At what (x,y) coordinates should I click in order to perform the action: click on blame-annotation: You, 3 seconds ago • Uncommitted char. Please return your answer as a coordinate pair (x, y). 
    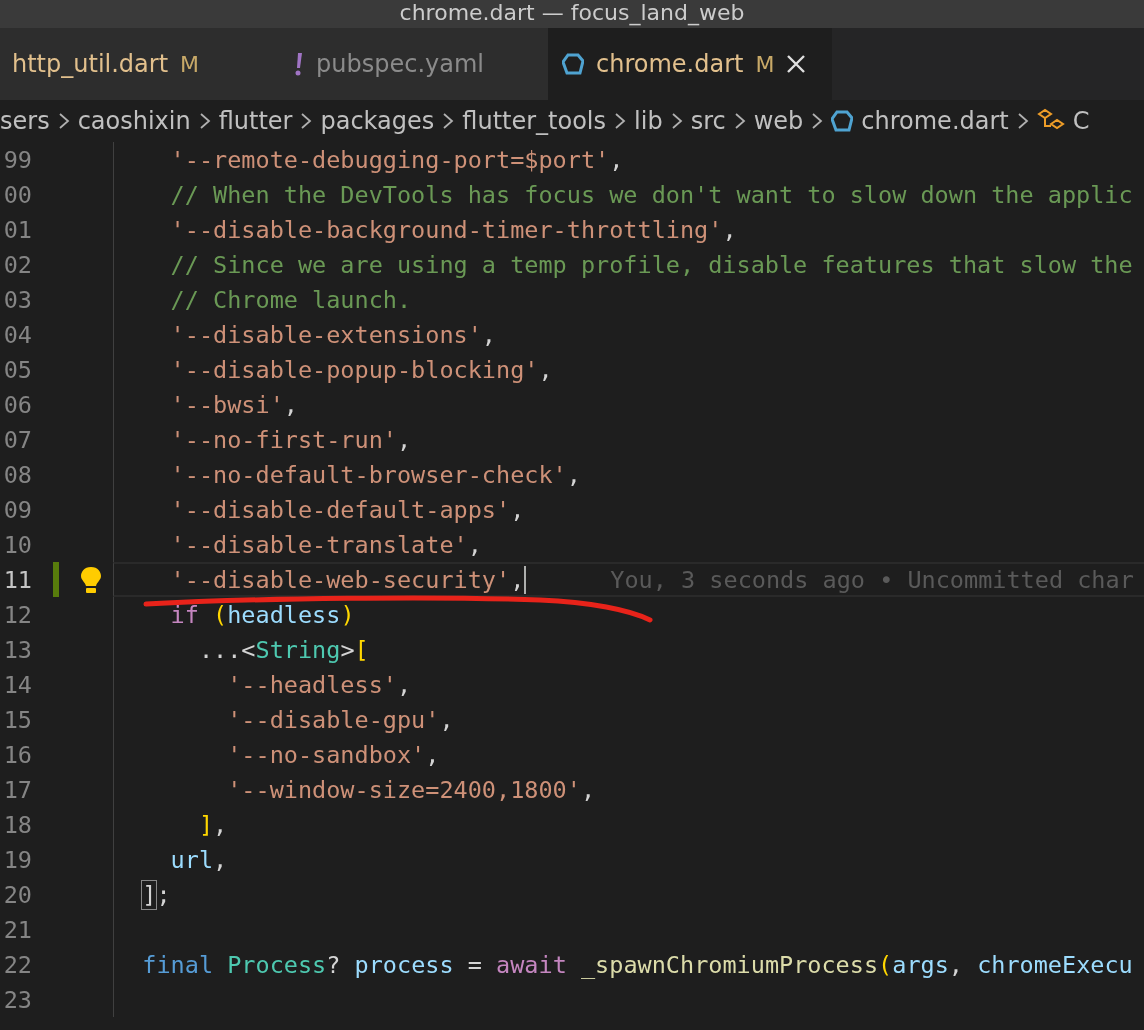
    Looking at the image, I should click on (872, 579).